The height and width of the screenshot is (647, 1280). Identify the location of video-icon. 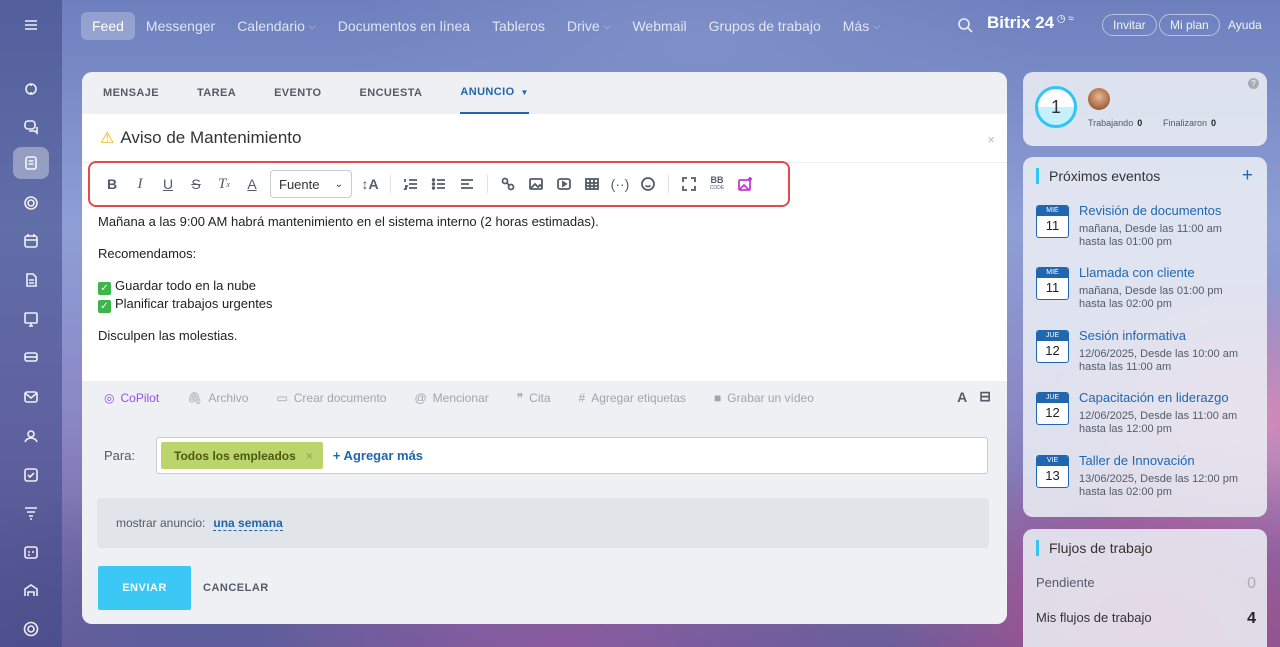
(564, 184).